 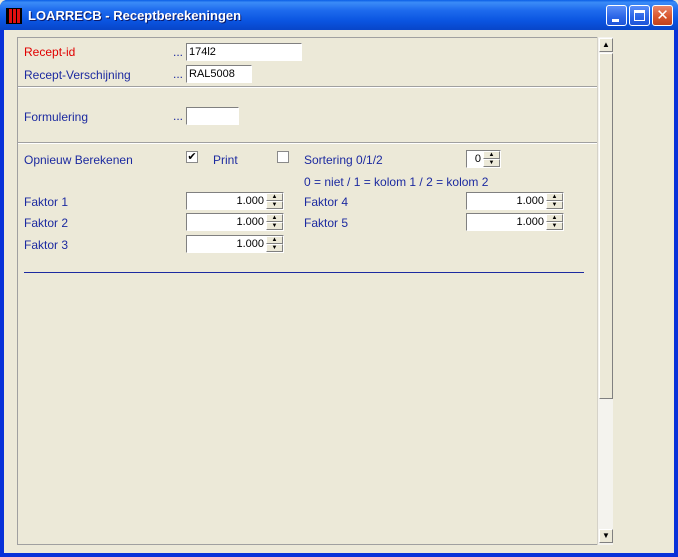 What do you see at coordinates (235, 244) in the screenshot?
I see `faktor-3-spinner: 1.000 ▲ ▼` at bounding box center [235, 244].